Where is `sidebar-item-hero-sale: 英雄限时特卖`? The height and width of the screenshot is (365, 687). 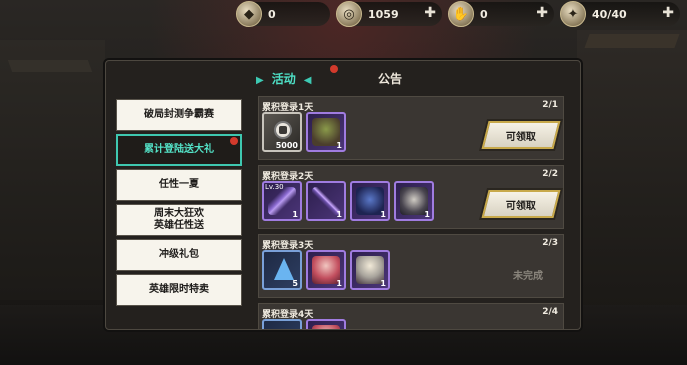 sidebar-item-hero-sale: 英雄限时特卖 is located at coordinates (179, 290).